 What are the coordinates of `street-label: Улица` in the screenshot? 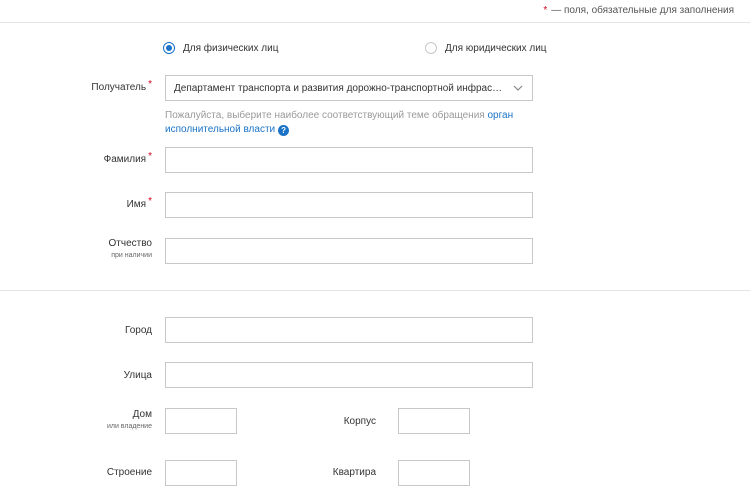 It's located at (137, 375).